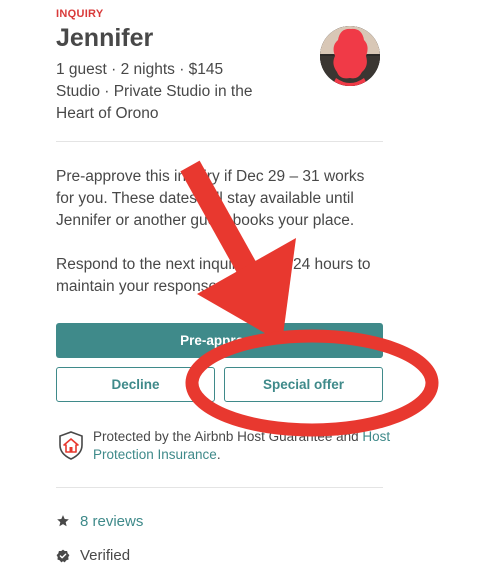 The width and height of the screenshot is (489, 571). I want to click on listing-name-line1: Studio · Private Studio in the, so click(154, 91).